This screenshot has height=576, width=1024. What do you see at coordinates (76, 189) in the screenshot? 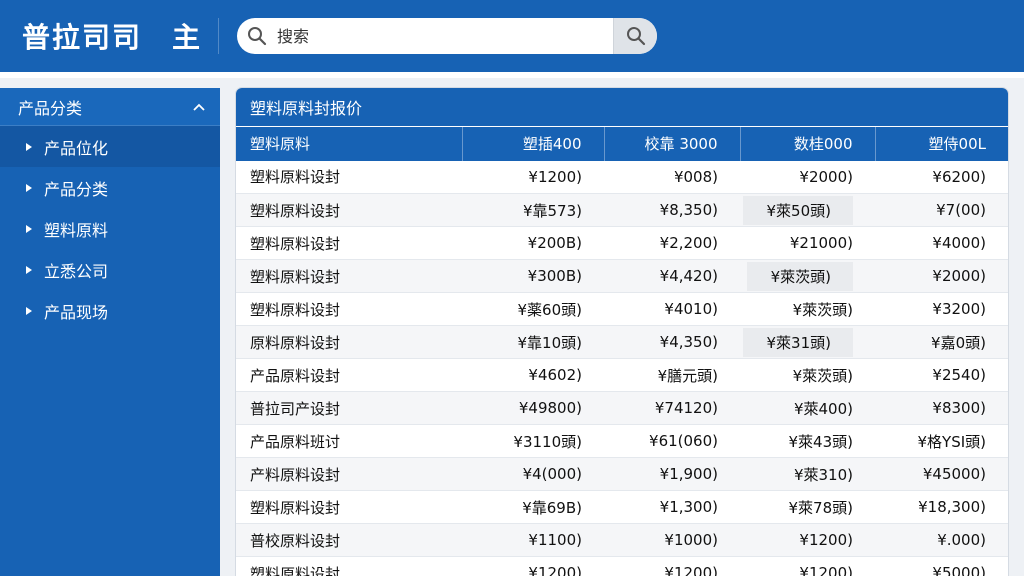
I see `sidebar-item-label: 产品分类` at bounding box center [76, 189].